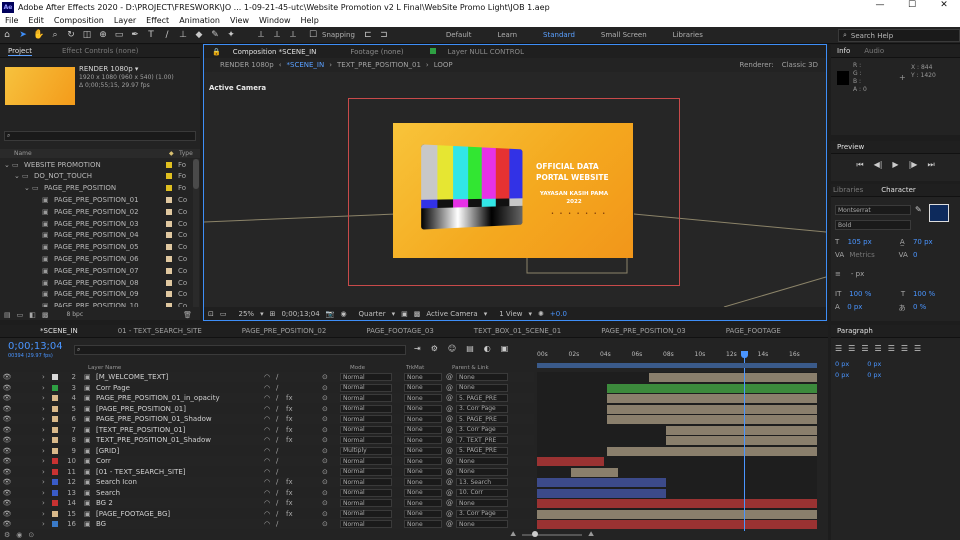  Describe the element at coordinates (240, 350) in the screenshot. I see `layer-search-input: ⌕` at that location.